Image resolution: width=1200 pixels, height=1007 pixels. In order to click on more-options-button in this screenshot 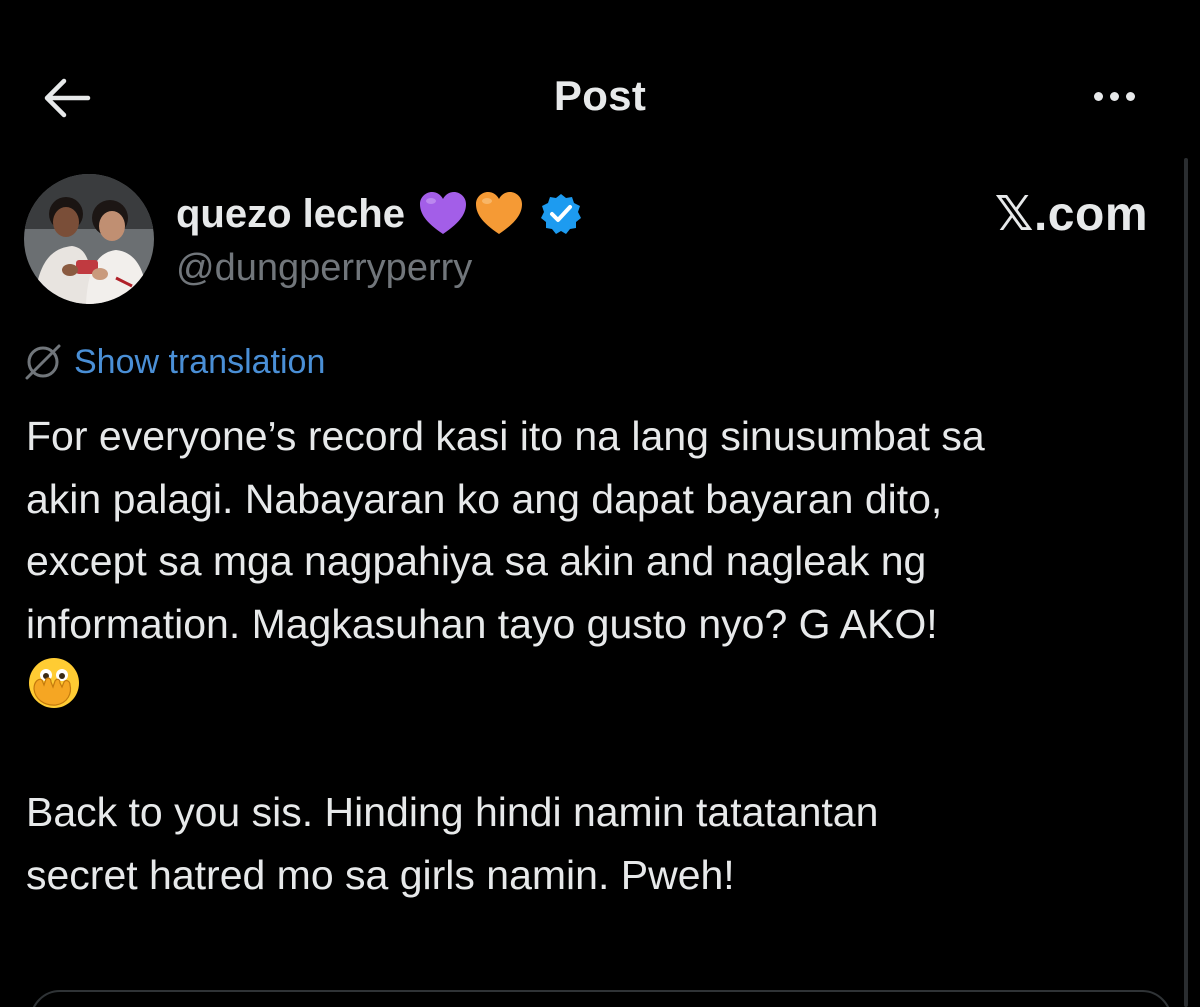, I will do `click(1114, 97)`.